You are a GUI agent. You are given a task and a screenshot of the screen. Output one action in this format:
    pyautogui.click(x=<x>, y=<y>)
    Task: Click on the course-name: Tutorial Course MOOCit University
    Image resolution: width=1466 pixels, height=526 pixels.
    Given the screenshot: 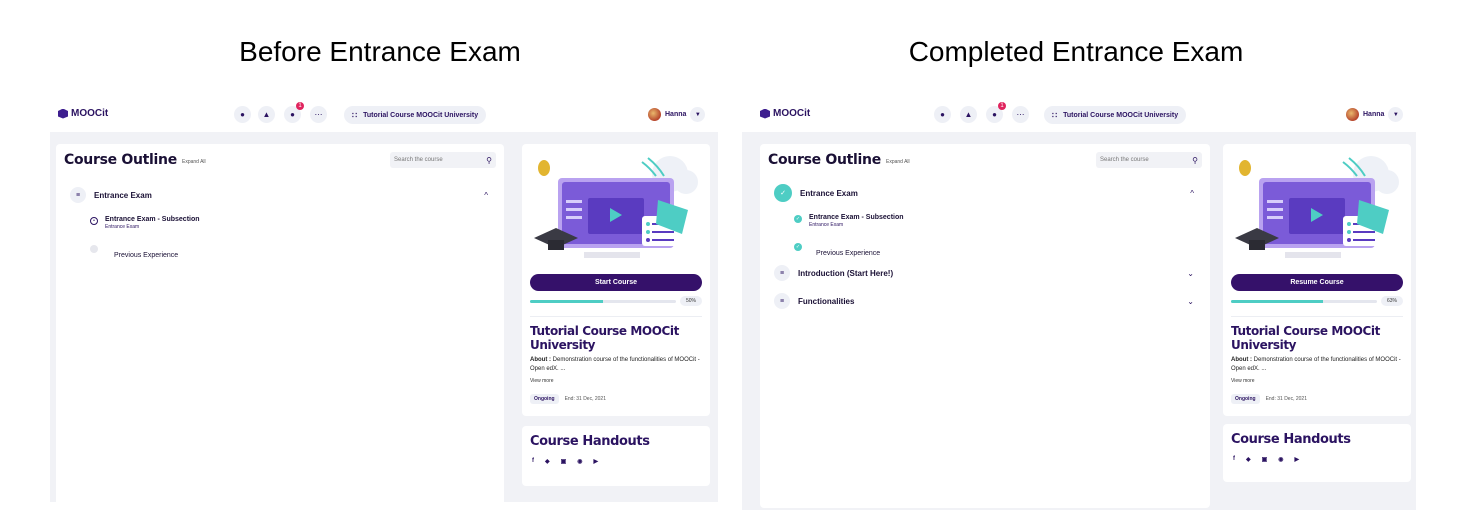 What is the action you would take?
    pyautogui.click(x=1305, y=338)
    